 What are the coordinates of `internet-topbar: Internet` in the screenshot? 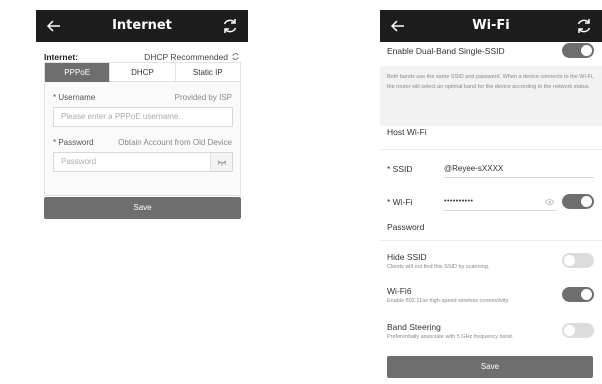 It's located at (142, 26).